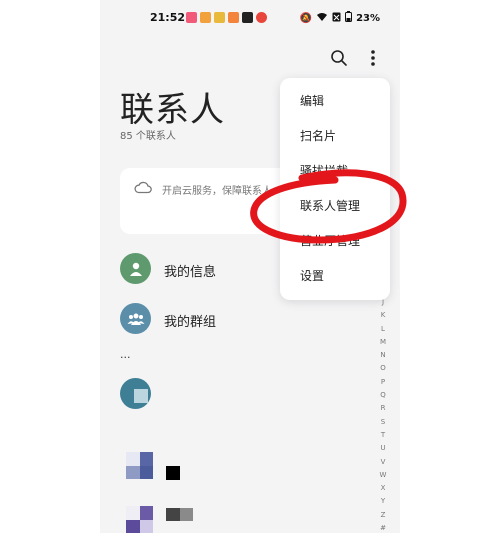 The height and width of the screenshot is (533, 500). I want to click on search-button, so click(339, 58).